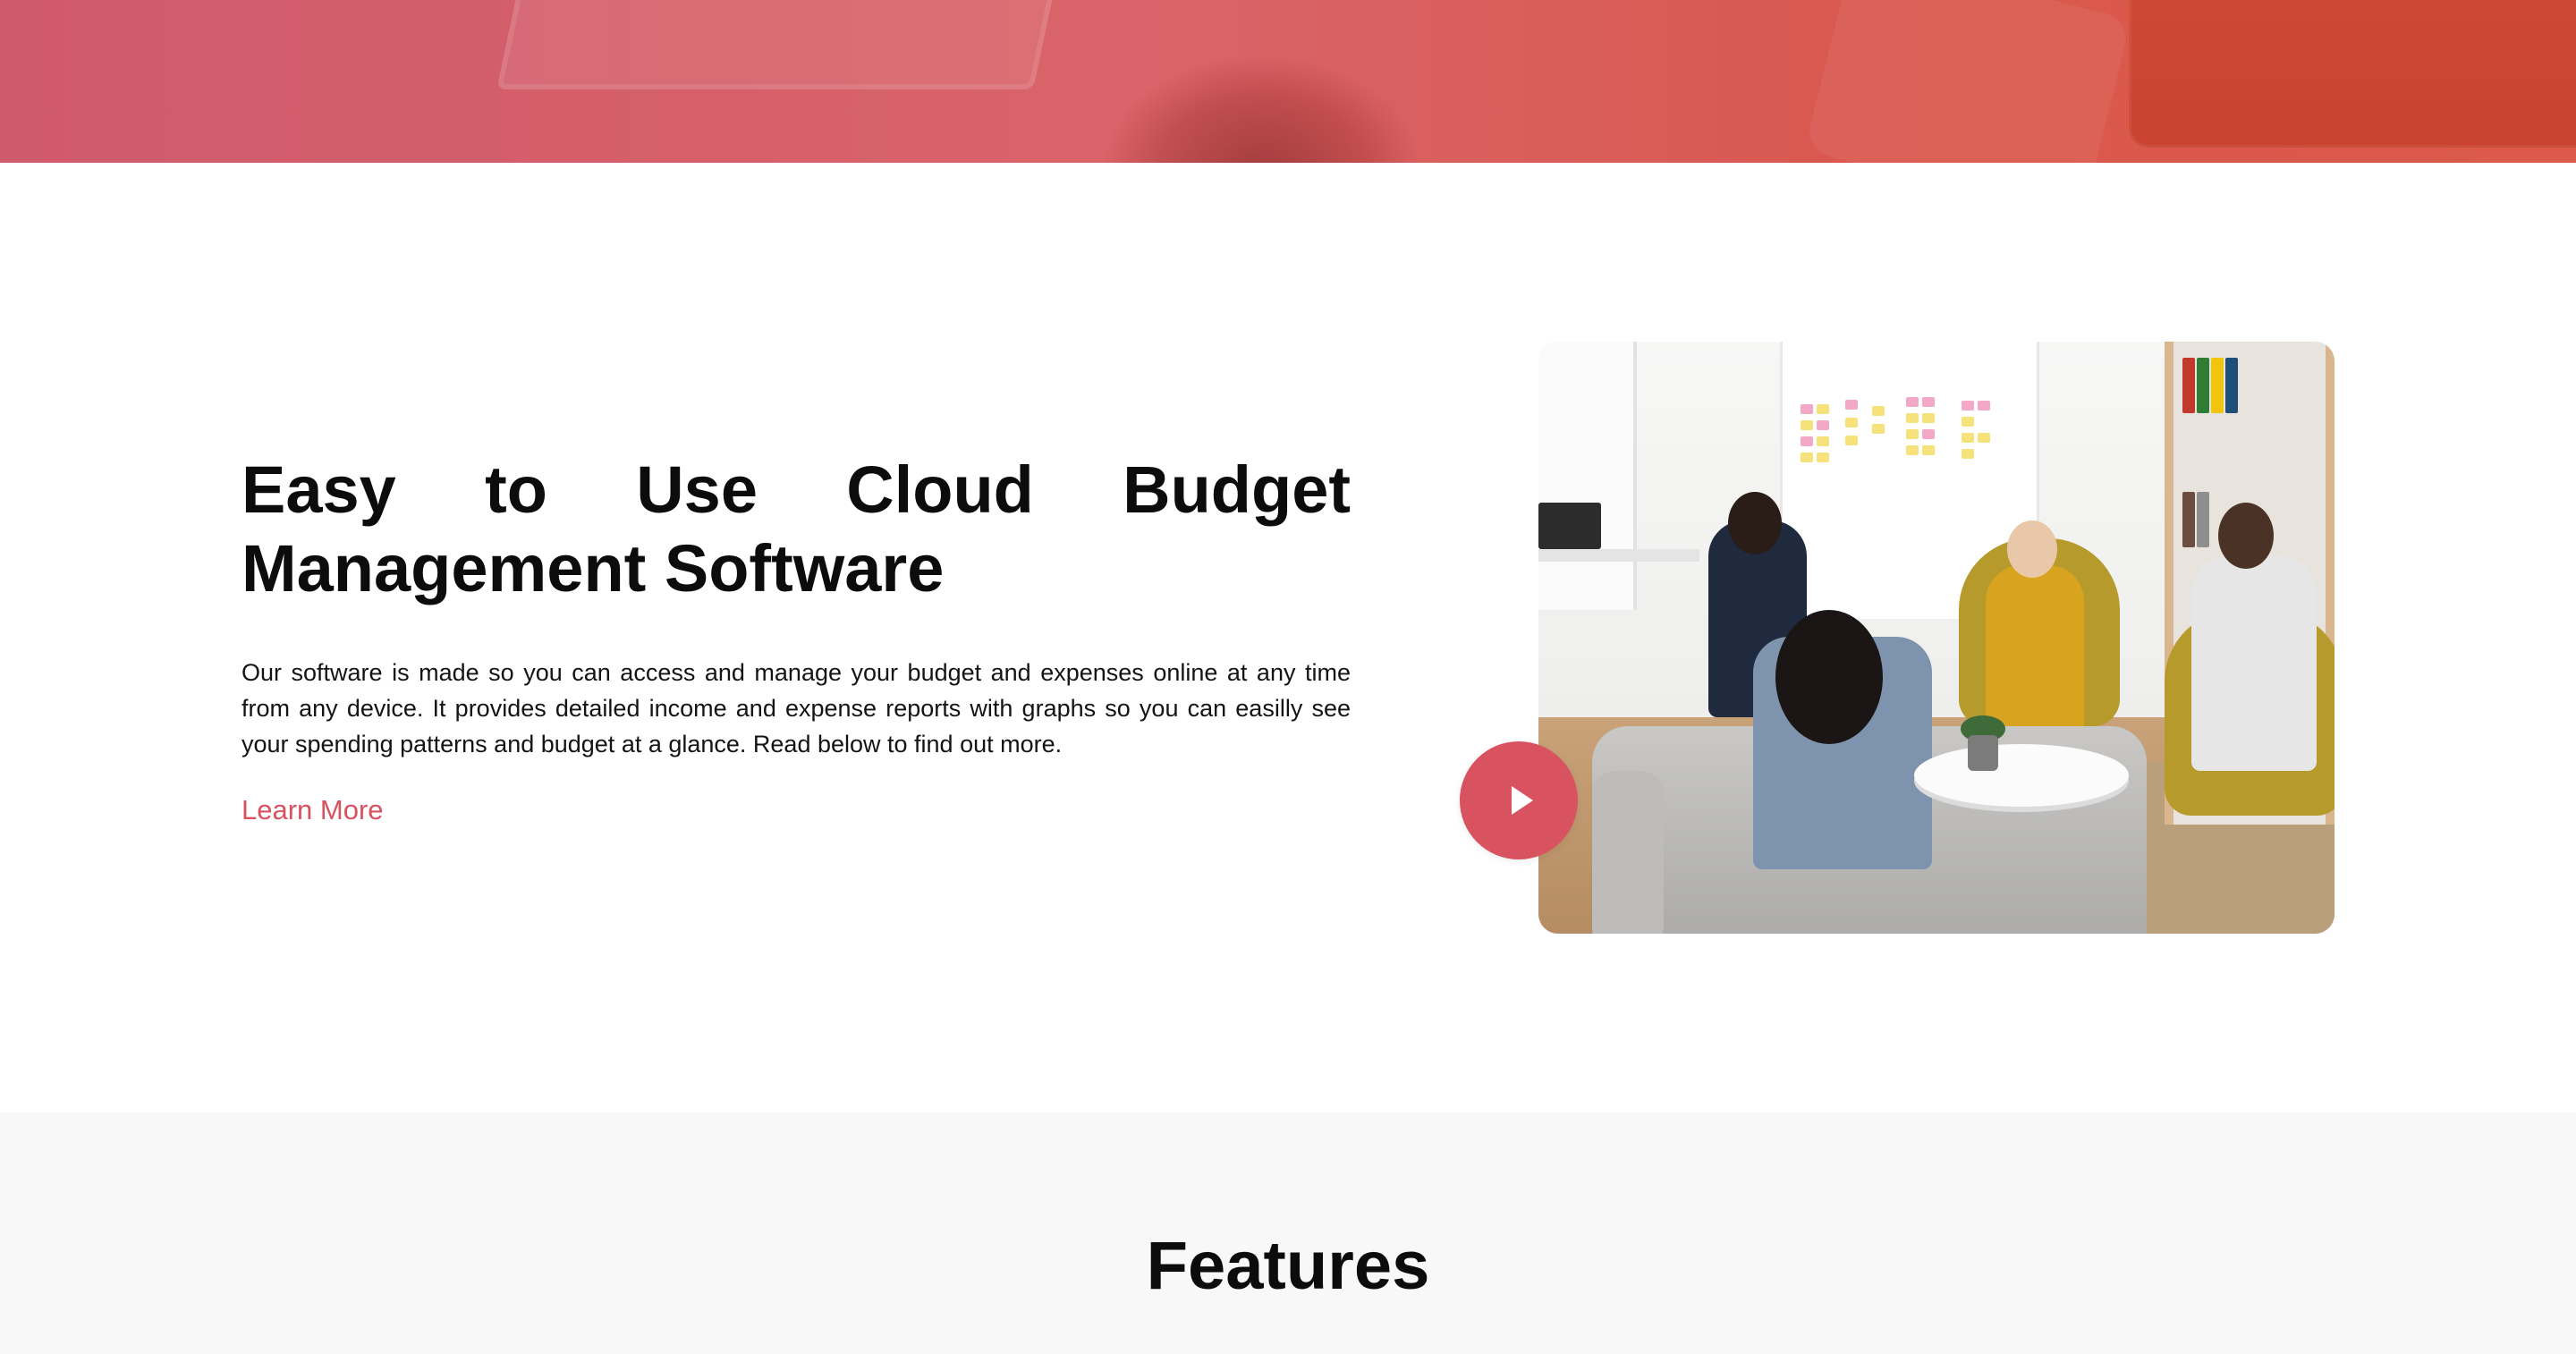 Image resolution: width=2576 pixels, height=1354 pixels. I want to click on hero-fabric-shape, so click(1967, 81).